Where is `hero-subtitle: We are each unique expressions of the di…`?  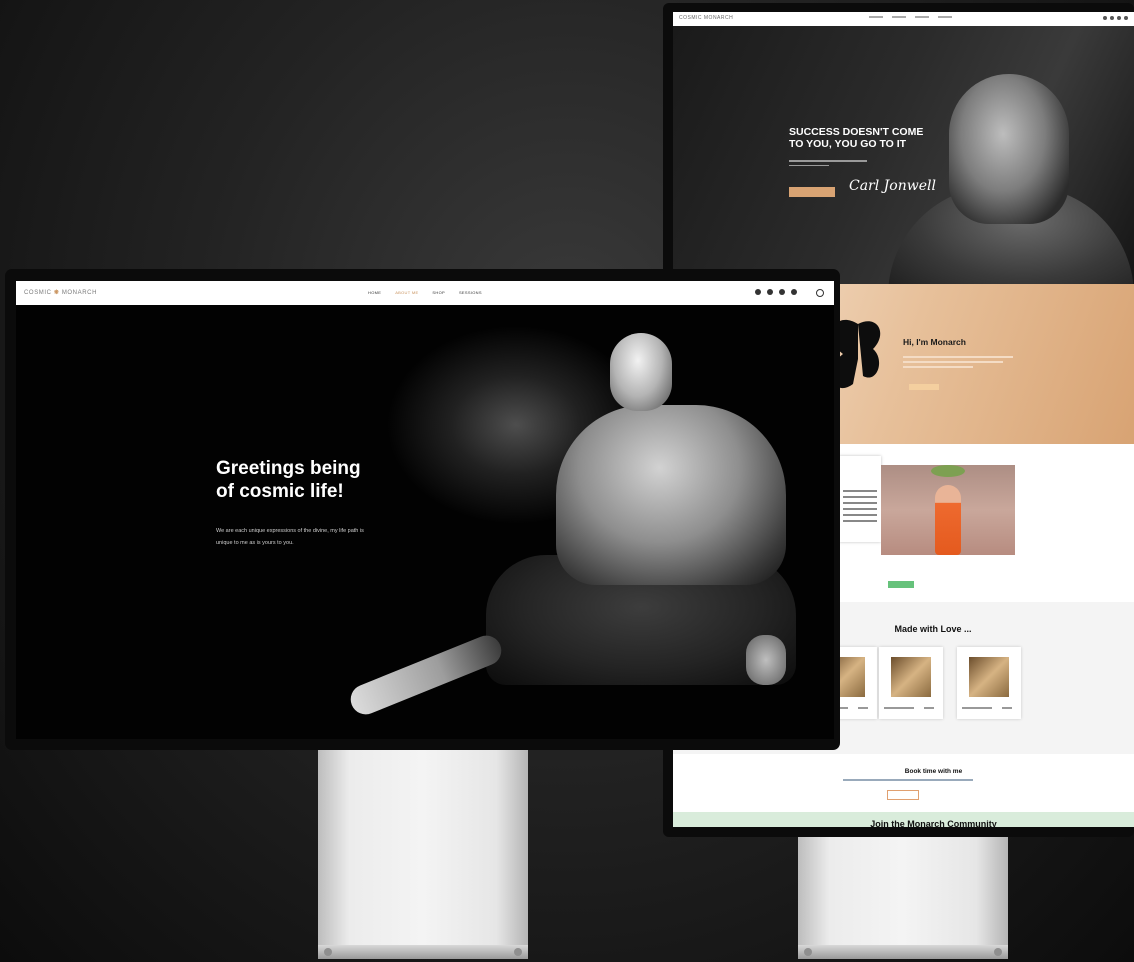
hero-subtitle: We are each unique expressions of the di… is located at coordinates (321, 537).